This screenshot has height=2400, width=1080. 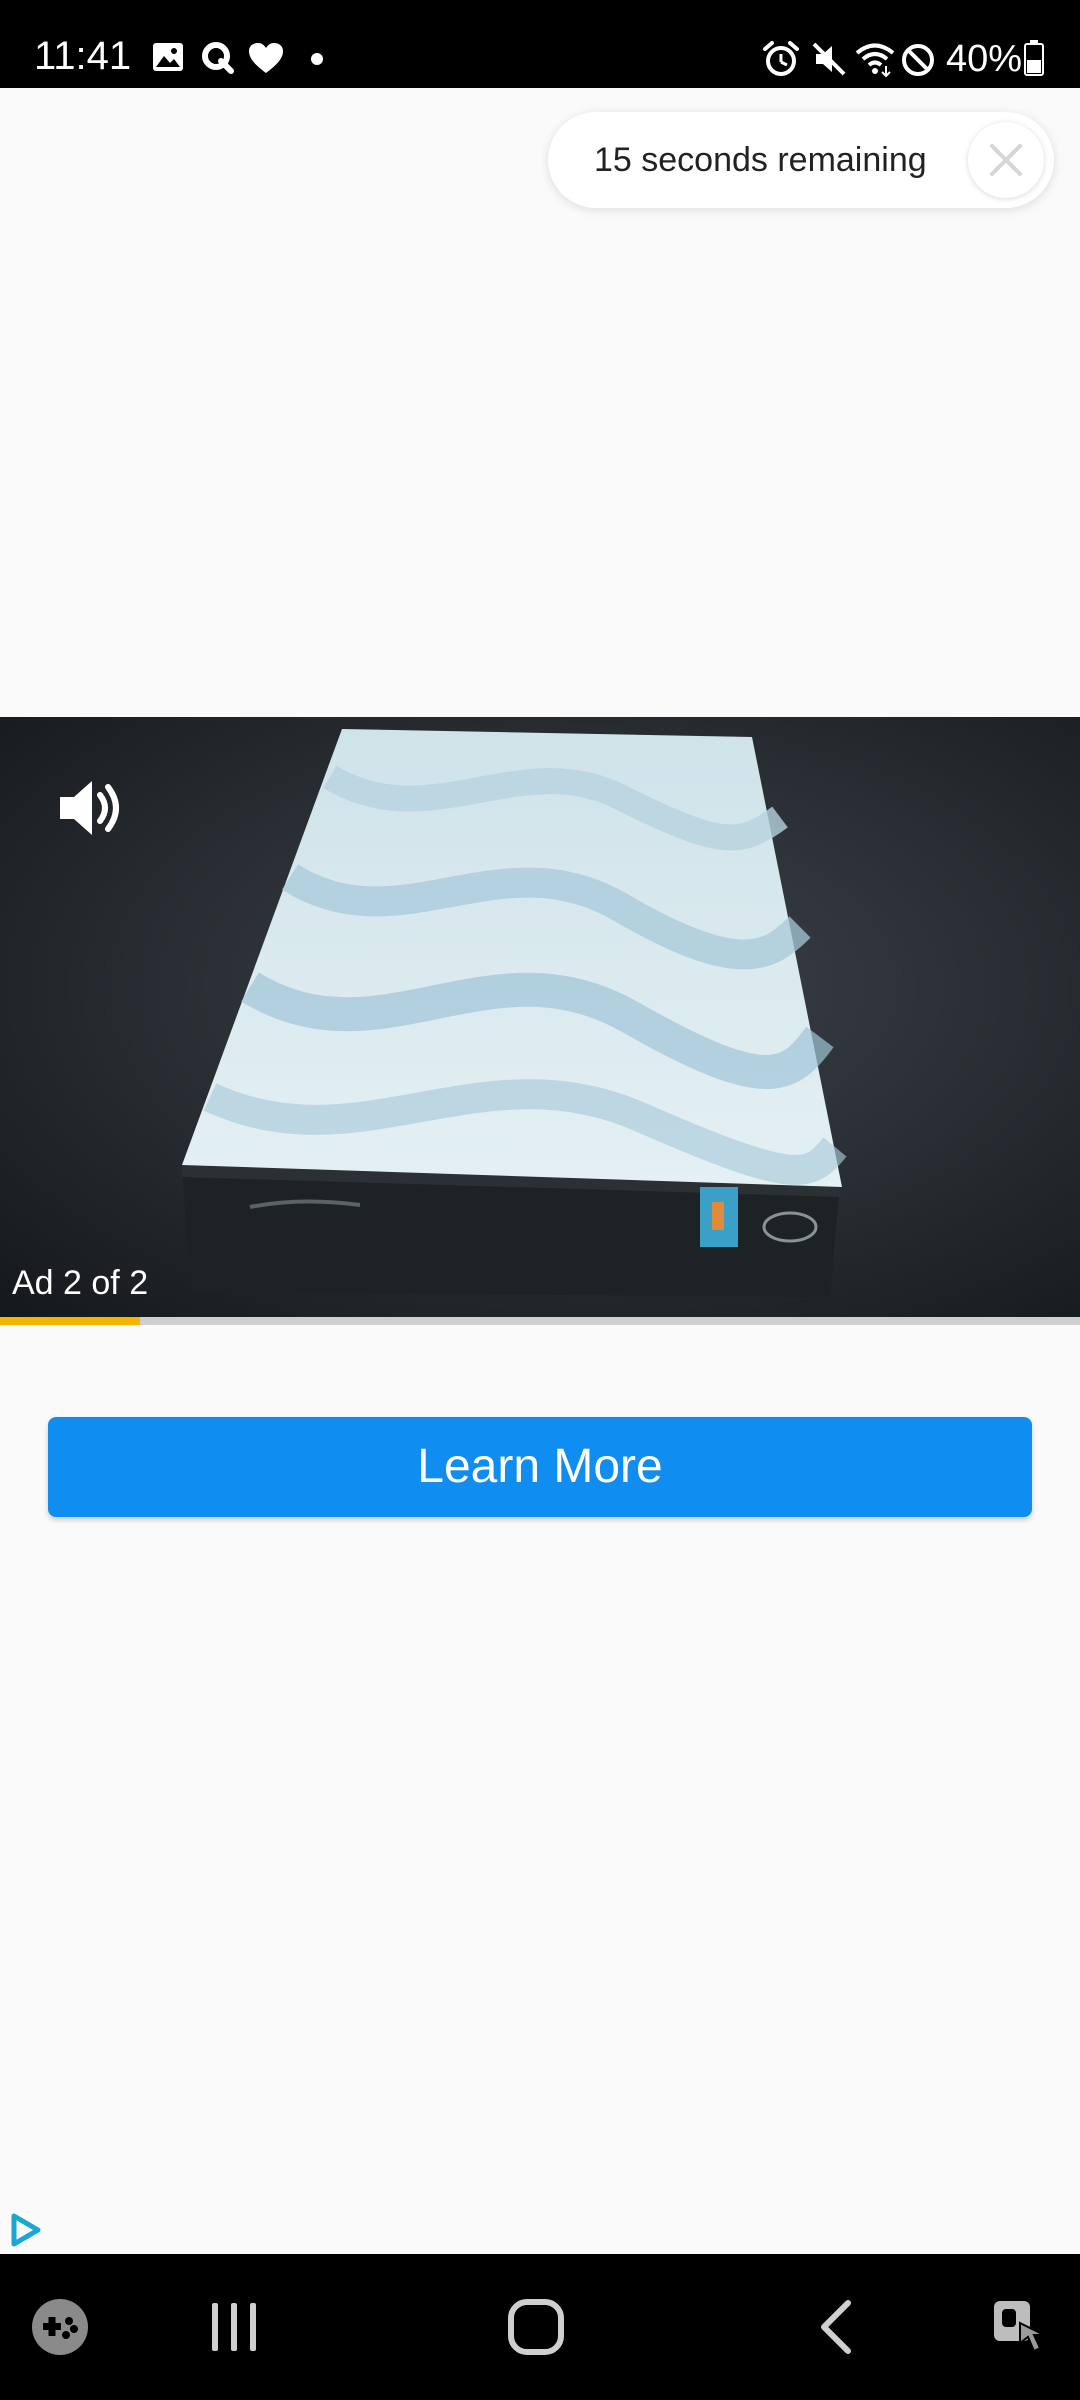 I want to click on wifi-icon, so click(x=875, y=60).